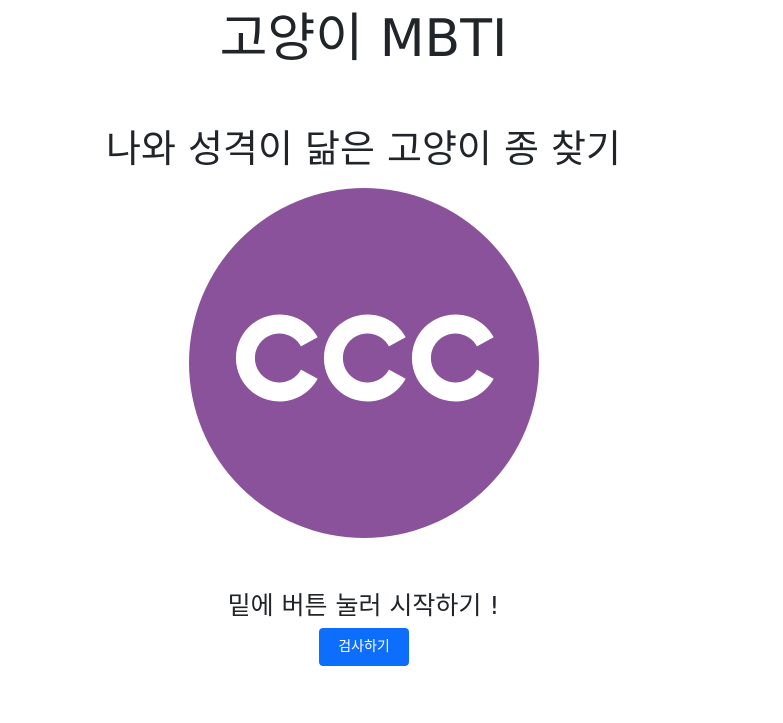 The image size is (783, 723). What do you see at coordinates (363, 39) in the screenshot?
I see `page-title: 고양이 MBTI` at bounding box center [363, 39].